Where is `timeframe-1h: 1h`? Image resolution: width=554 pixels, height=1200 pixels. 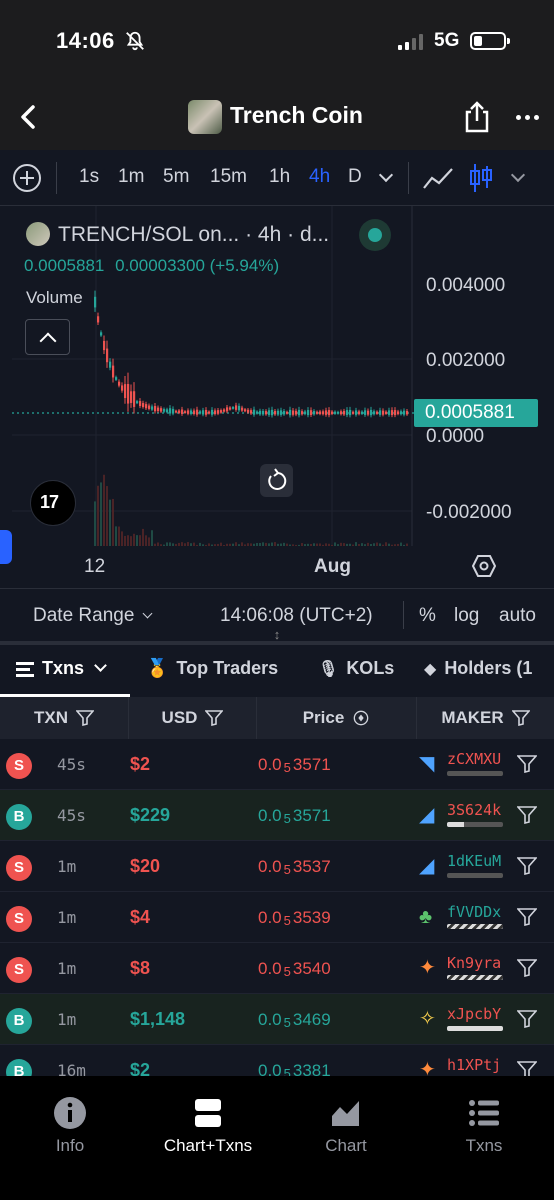 timeframe-1h: 1h is located at coordinates (279, 177).